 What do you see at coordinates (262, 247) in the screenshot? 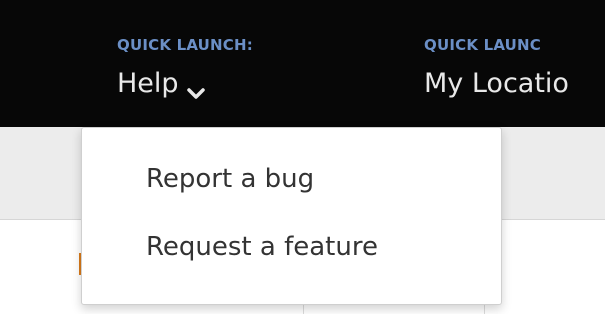
I see `menu-item-request-feature: Request a feature` at bounding box center [262, 247].